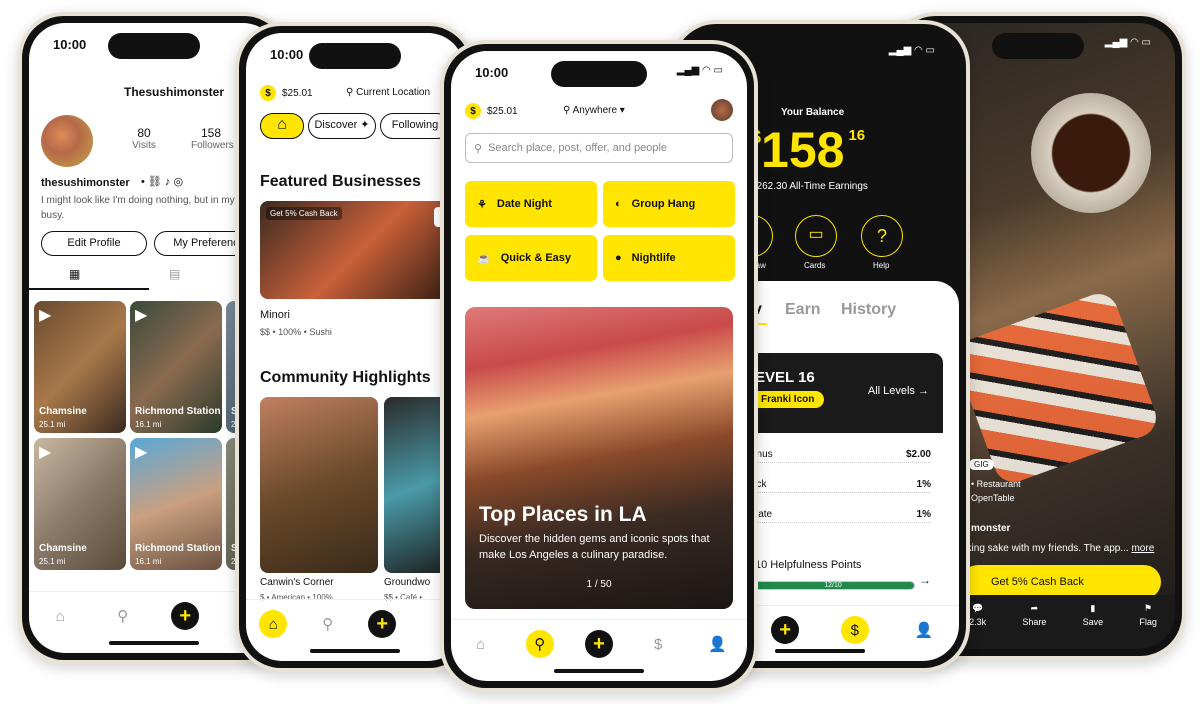 This screenshot has width=1200, height=704. What do you see at coordinates (296, 332) in the screenshot?
I see `featured-meta: $$ • 100% • Sushi` at bounding box center [296, 332].